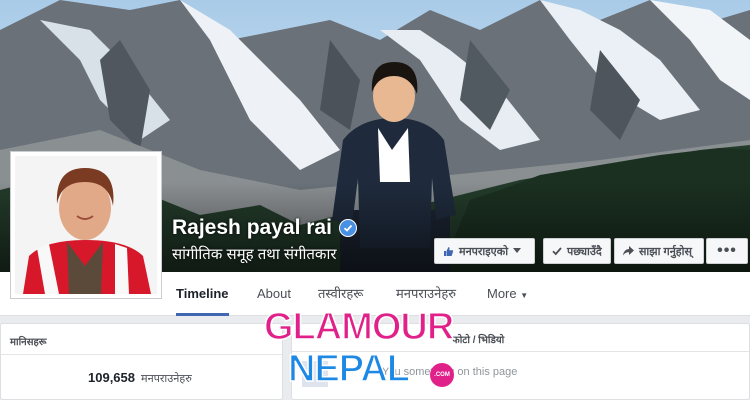  I want to click on caret-down-icon: ▼, so click(524, 295).